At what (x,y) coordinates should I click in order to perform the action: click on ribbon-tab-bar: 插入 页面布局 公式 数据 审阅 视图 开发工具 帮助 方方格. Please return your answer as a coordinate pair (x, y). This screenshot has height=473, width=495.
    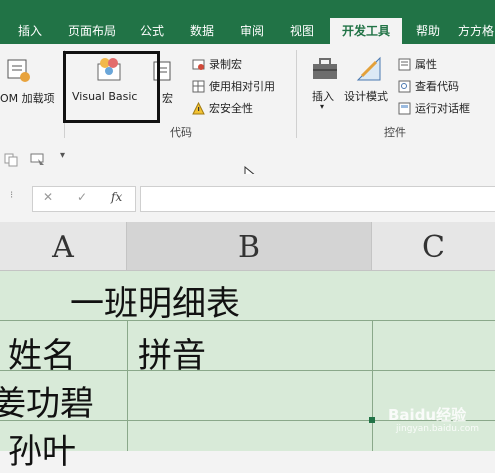
    Looking at the image, I should click on (247, 22).